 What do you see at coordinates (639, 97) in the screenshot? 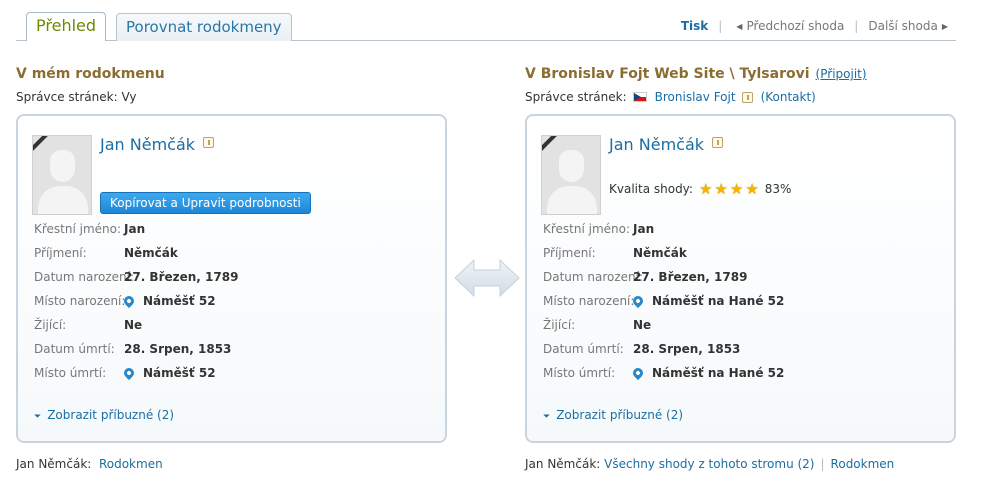
I see `czech-flag-icon` at bounding box center [639, 97].